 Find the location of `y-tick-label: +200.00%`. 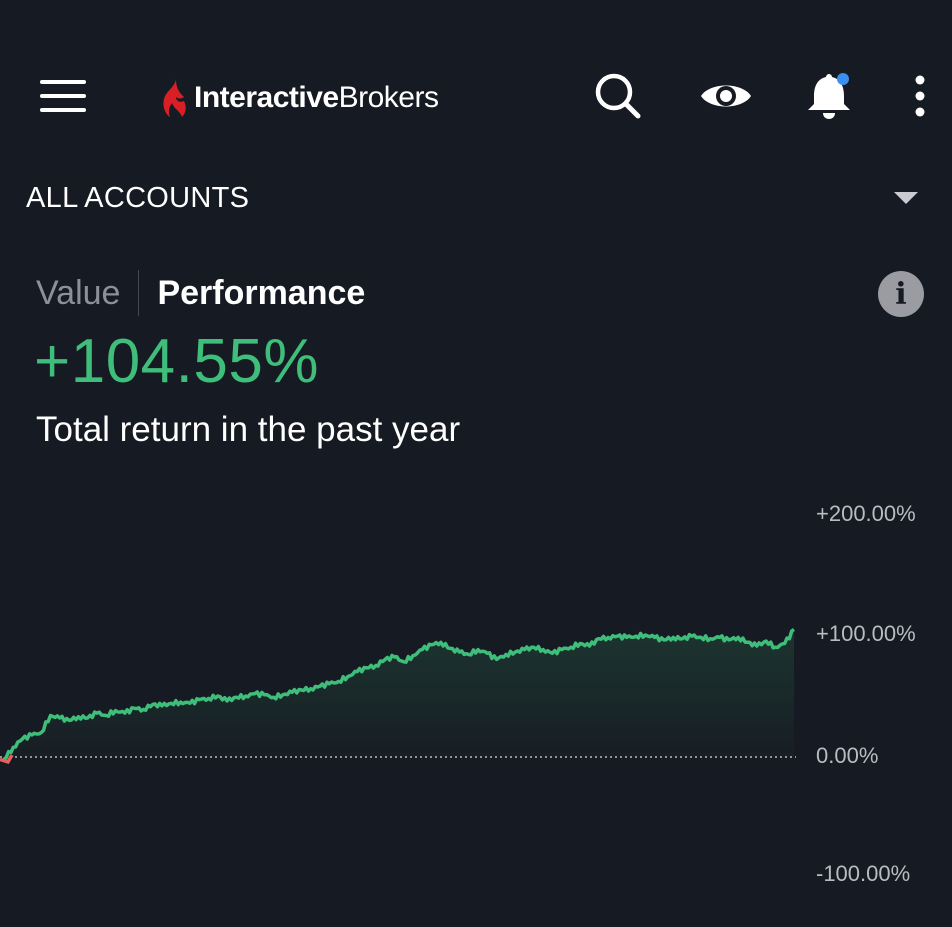

y-tick-label: +200.00% is located at coordinates (866, 513).